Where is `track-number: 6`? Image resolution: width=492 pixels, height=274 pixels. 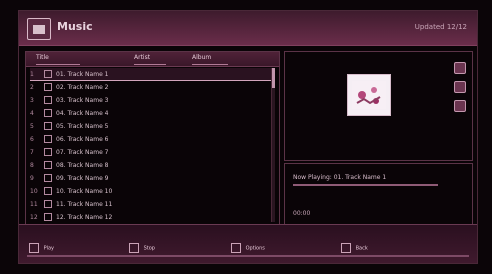
track-number: 6 is located at coordinates (32, 139).